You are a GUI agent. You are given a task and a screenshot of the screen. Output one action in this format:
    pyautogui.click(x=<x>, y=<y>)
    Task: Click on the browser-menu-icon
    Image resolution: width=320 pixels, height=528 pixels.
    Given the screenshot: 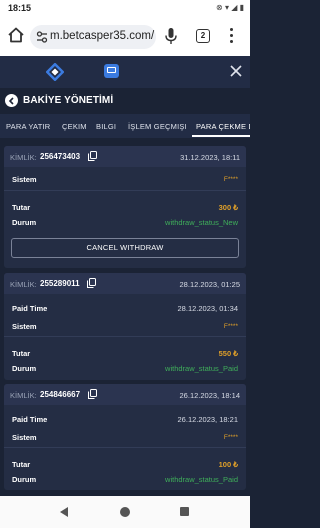 What is the action you would take?
    pyautogui.click(x=231, y=37)
    